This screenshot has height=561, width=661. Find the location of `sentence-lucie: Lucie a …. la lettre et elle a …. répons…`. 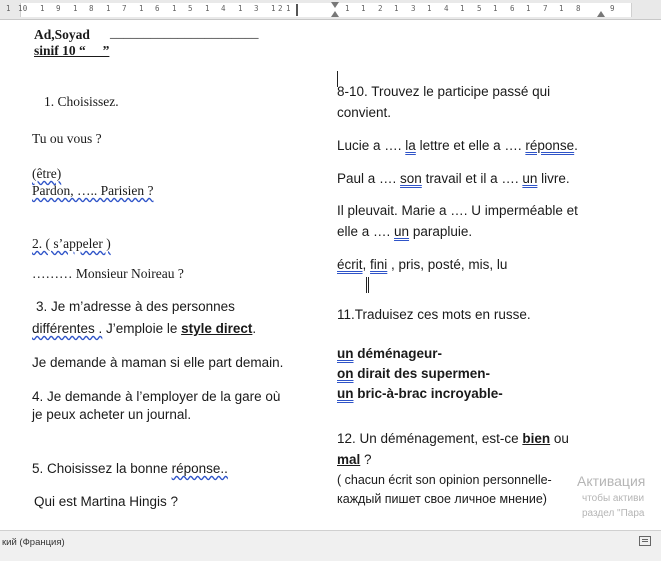

sentence-lucie: Lucie a …. la lettre et elle a …. répons… is located at coordinates (457, 146).